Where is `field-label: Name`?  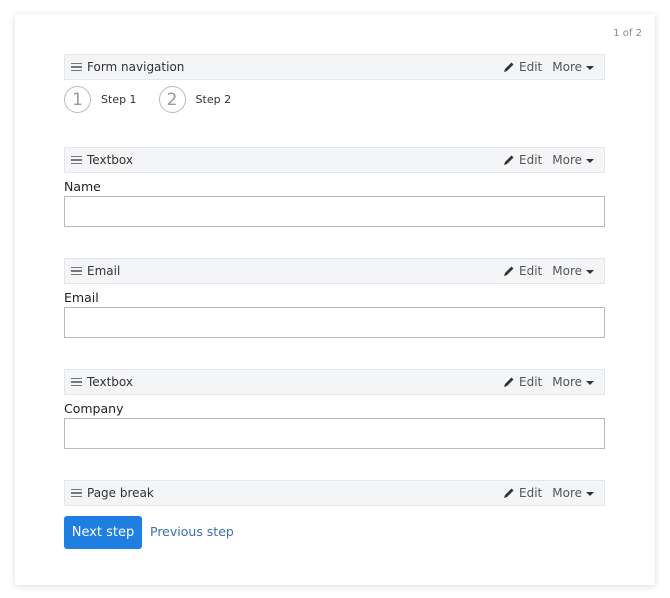
field-label: Name is located at coordinates (82, 186).